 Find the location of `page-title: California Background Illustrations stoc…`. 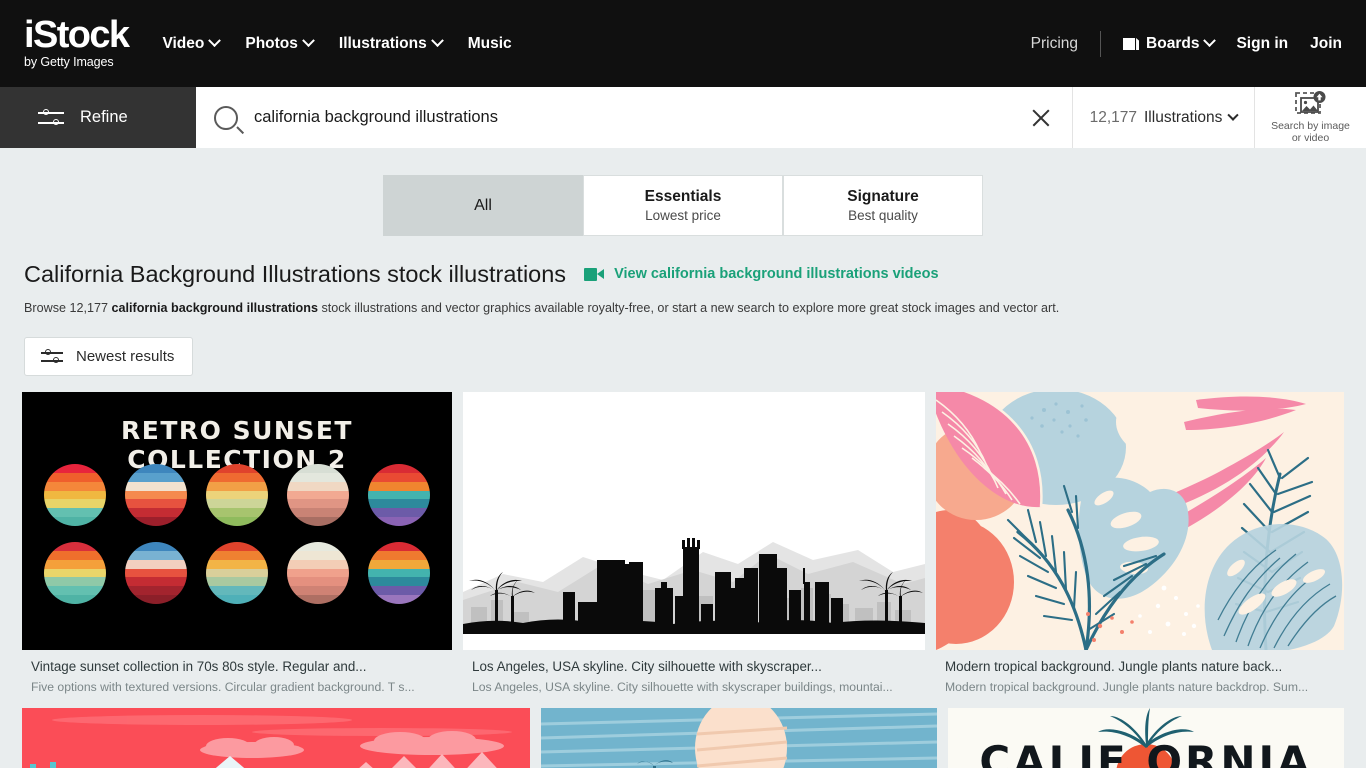

page-title: California Background Illustrations stoc… is located at coordinates (295, 274).